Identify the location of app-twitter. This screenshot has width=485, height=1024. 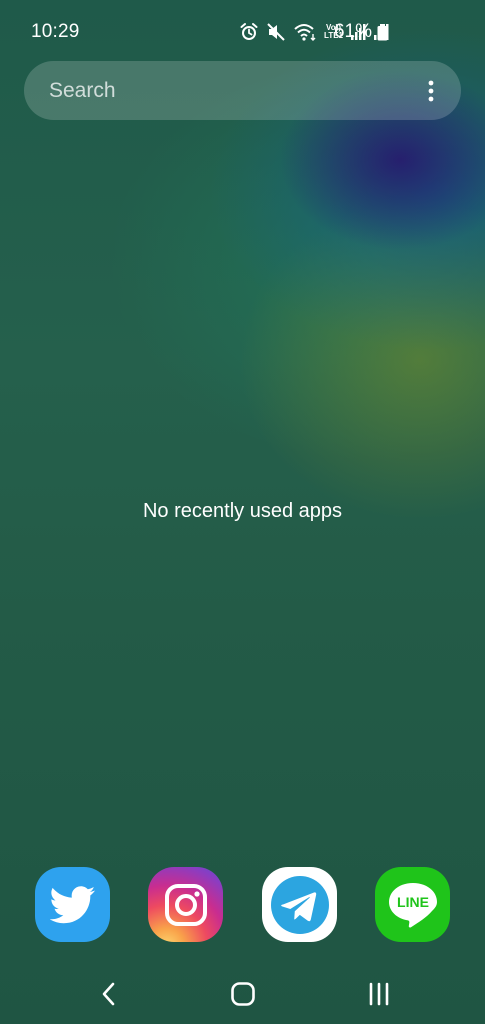
(72, 904).